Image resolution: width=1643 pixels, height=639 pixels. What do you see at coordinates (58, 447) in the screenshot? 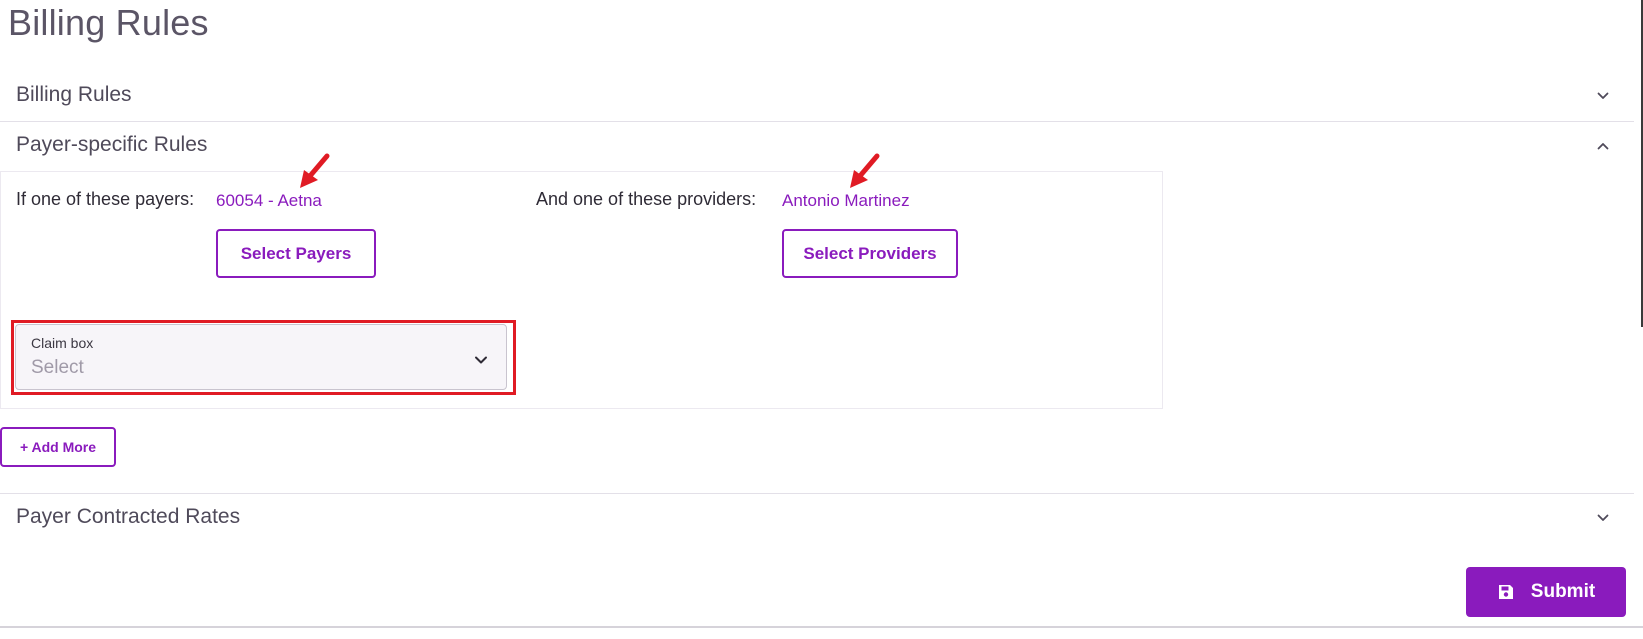
I see `add-more-button: + Add More` at bounding box center [58, 447].